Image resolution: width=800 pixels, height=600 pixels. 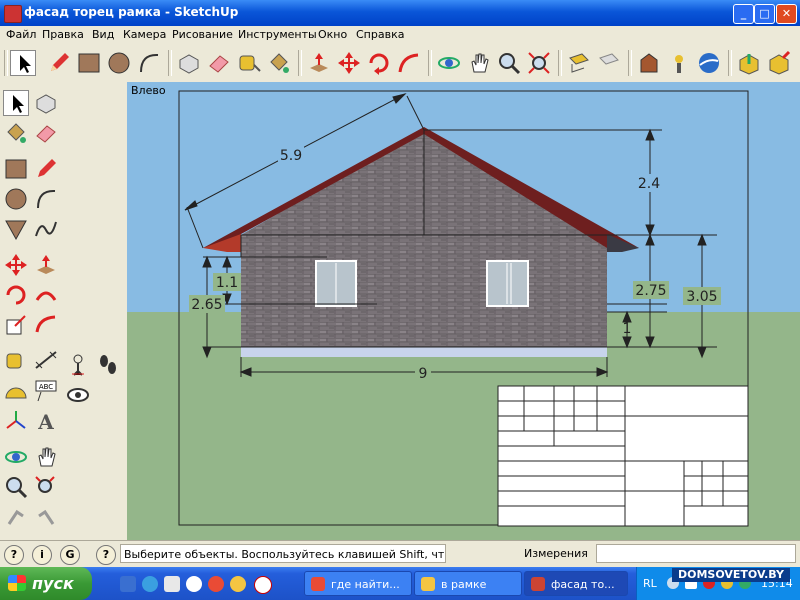 I want to click on move-icon, so click(x=349, y=63).